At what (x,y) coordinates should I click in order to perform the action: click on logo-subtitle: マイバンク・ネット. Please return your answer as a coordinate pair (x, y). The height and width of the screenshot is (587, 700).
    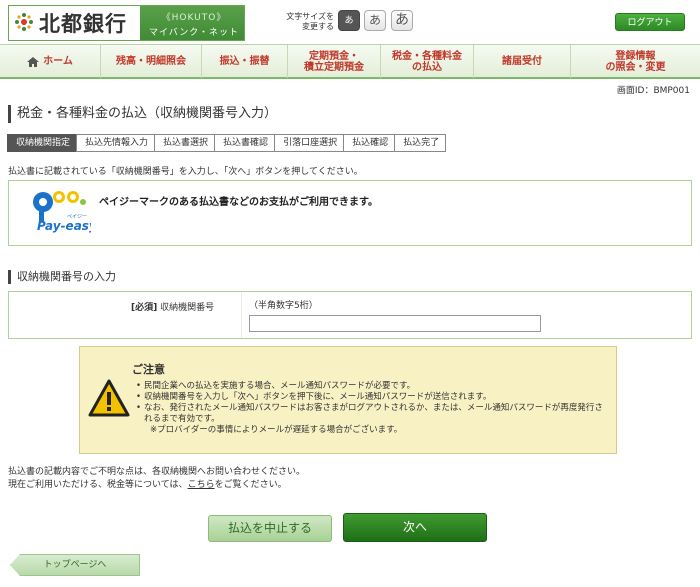
    Looking at the image, I should click on (194, 33).